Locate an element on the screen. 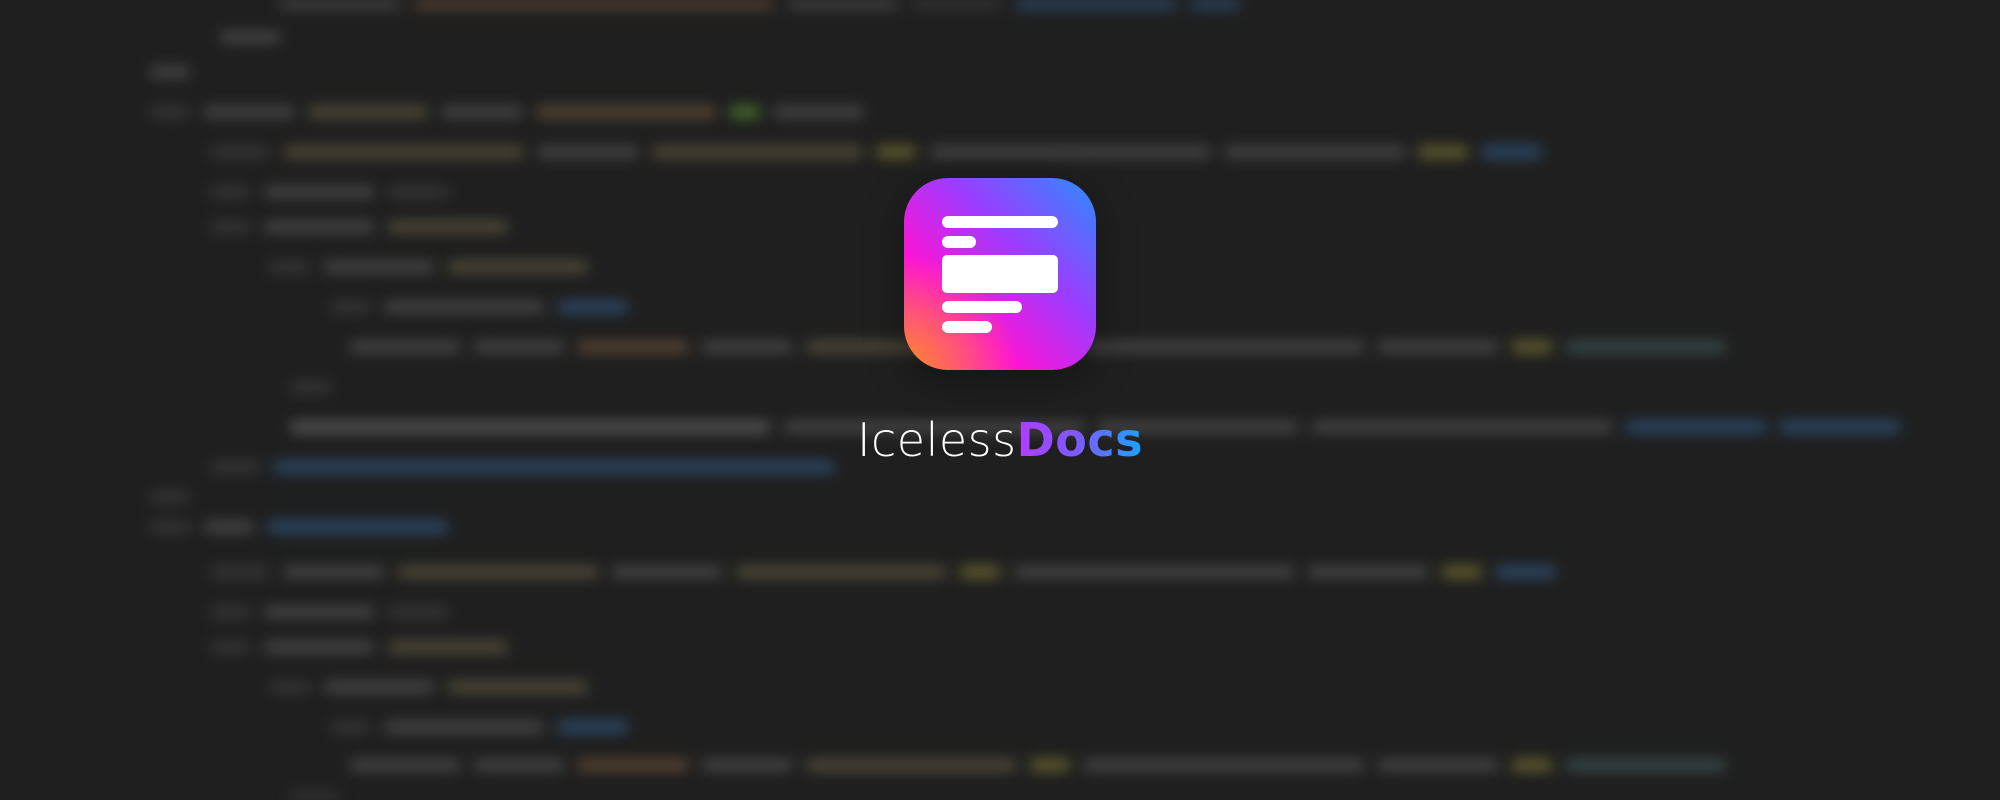 Image resolution: width=2000 pixels, height=800 pixels. app-logo is located at coordinates (1000, 274).